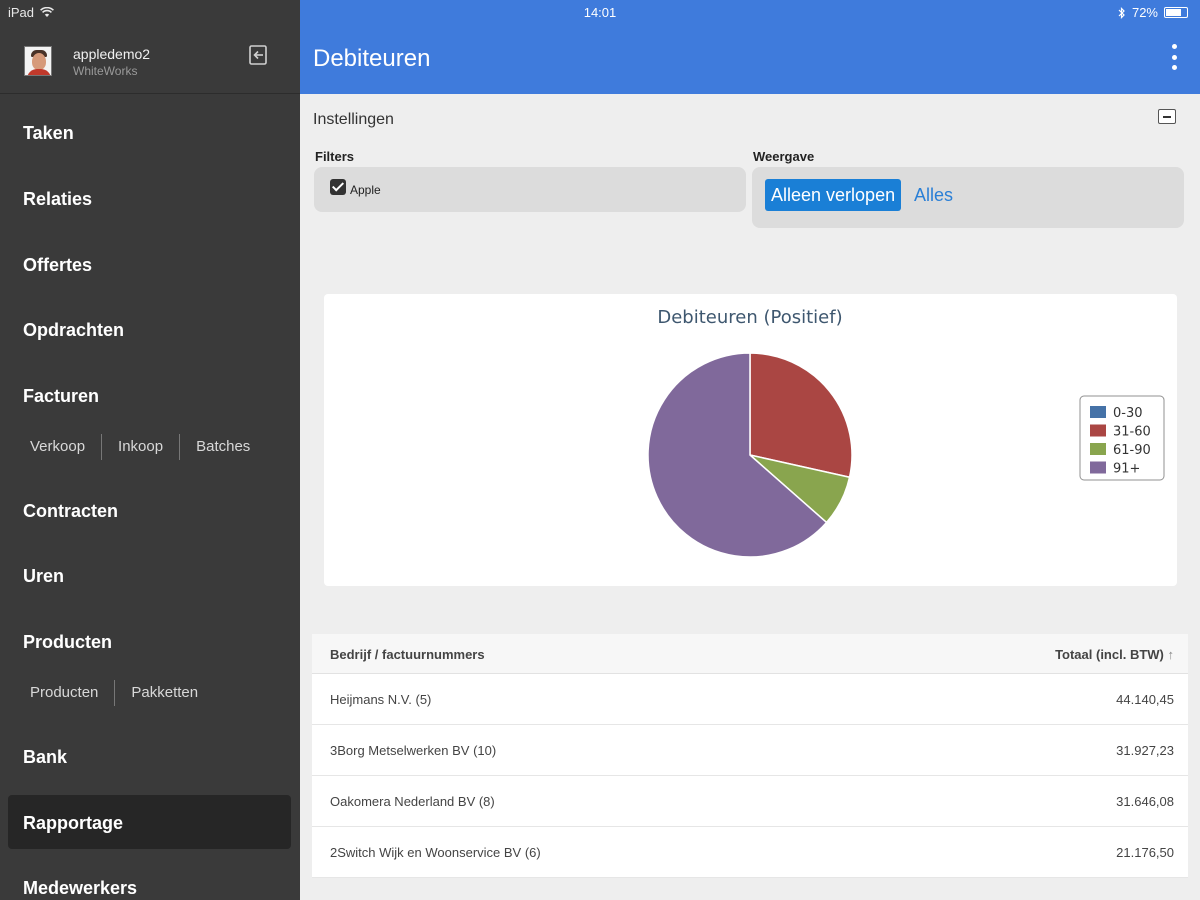 The width and height of the screenshot is (1200, 900). What do you see at coordinates (750, 47) in the screenshot?
I see `app-header: 14:01 72% Debiteuren` at bounding box center [750, 47].